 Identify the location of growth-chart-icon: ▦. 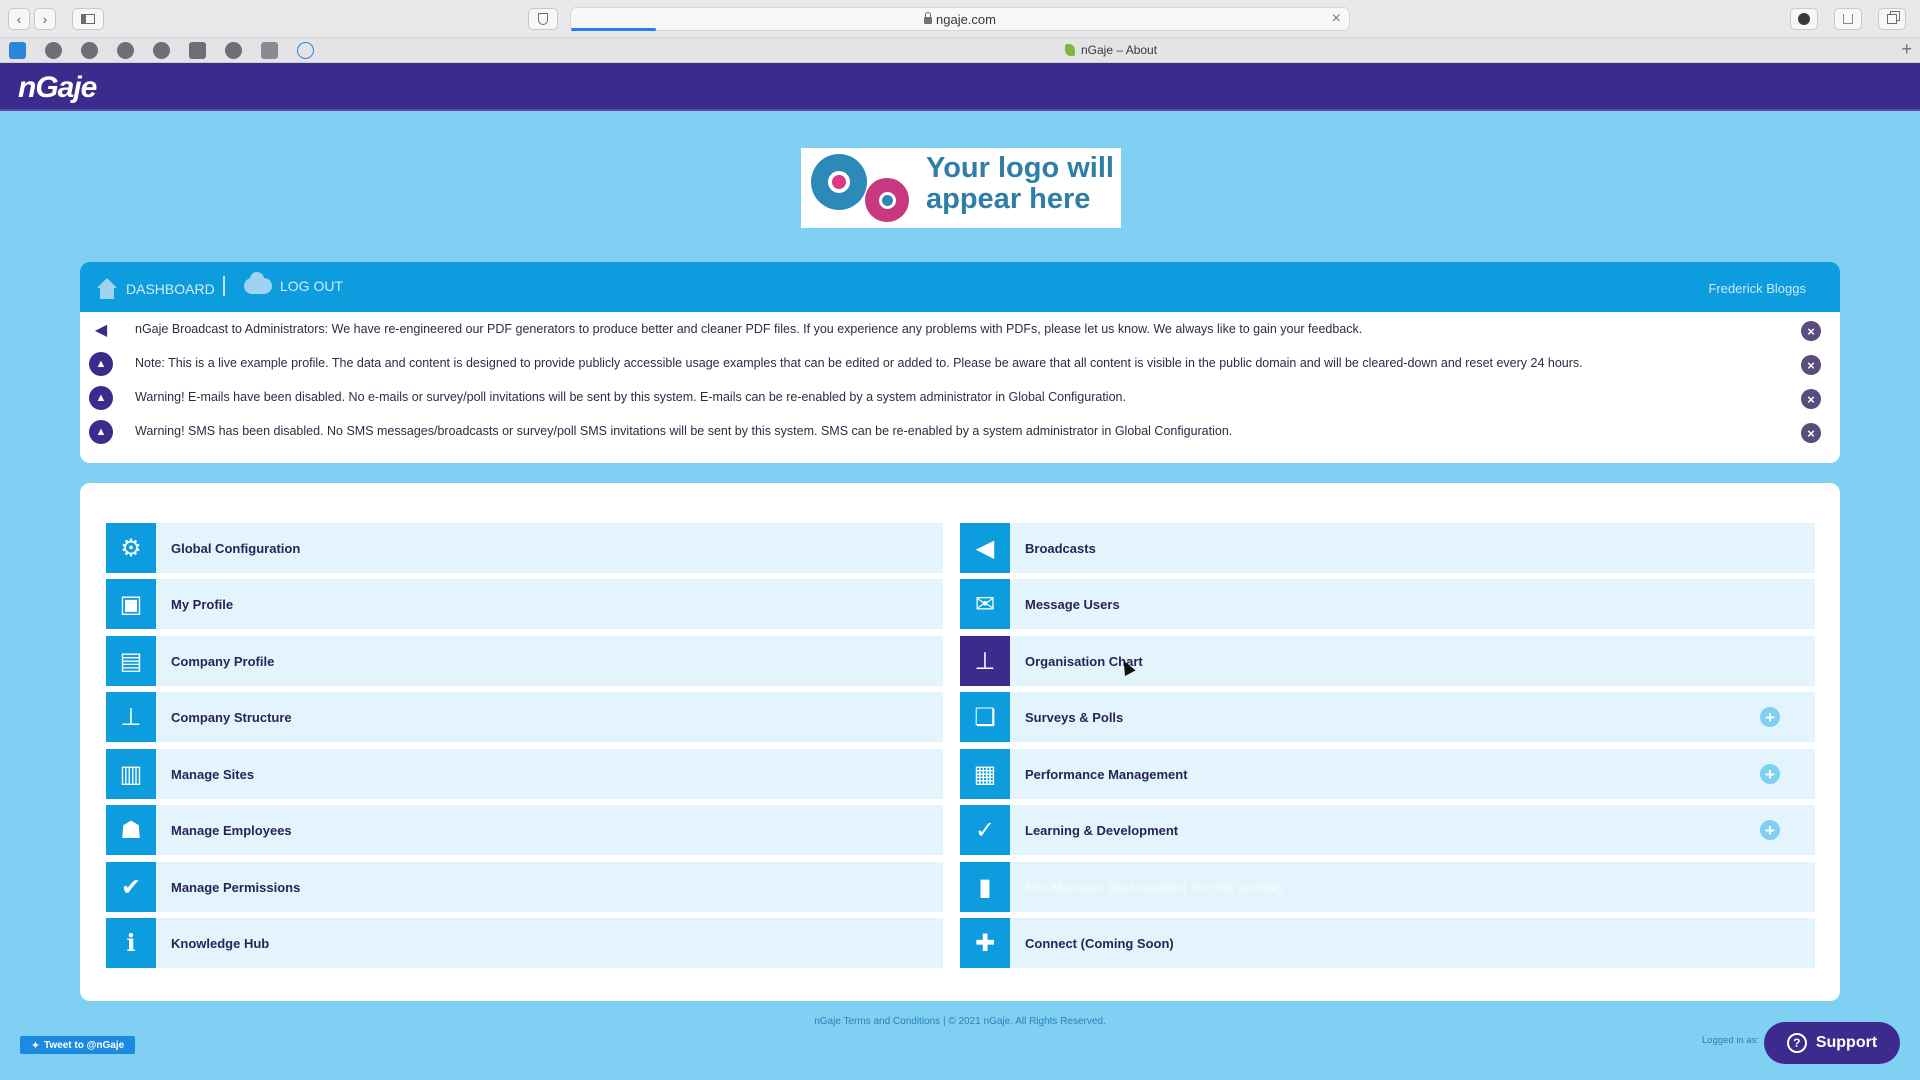
(985, 774).